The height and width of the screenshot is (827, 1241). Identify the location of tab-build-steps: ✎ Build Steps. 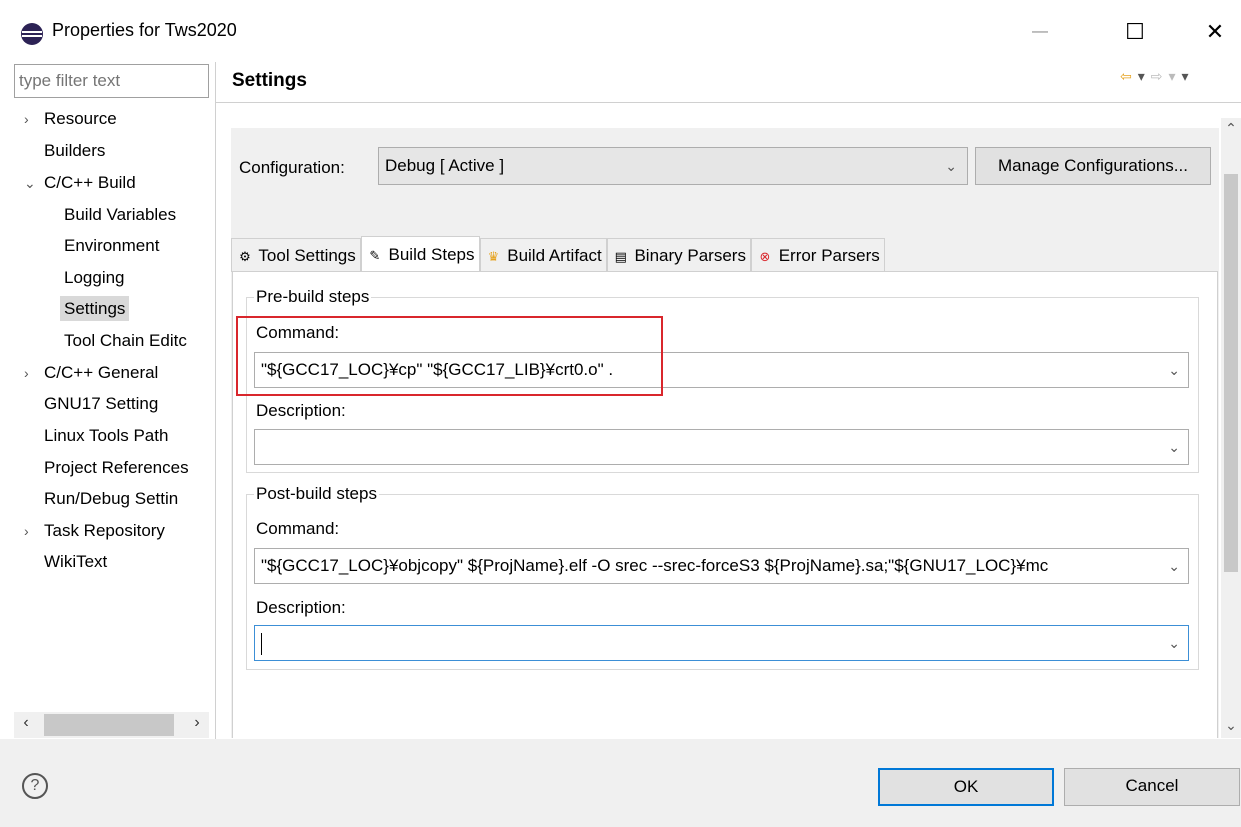
(420, 254).